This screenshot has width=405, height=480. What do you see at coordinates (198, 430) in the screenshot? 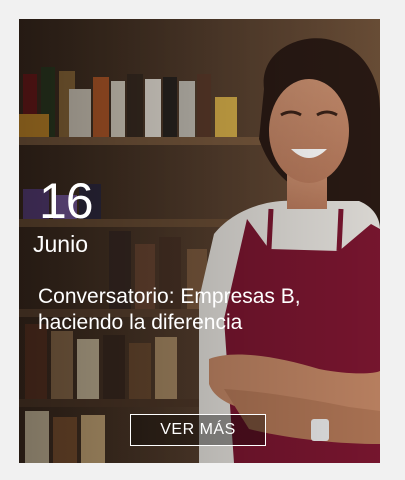
I see `ver-mas-button: VER MÁS` at bounding box center [198, 430].